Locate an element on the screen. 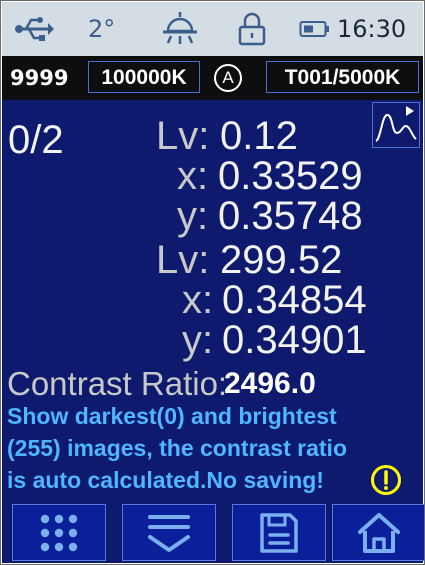  lv-label-1: Lv: is located at coordinates (183, 136).